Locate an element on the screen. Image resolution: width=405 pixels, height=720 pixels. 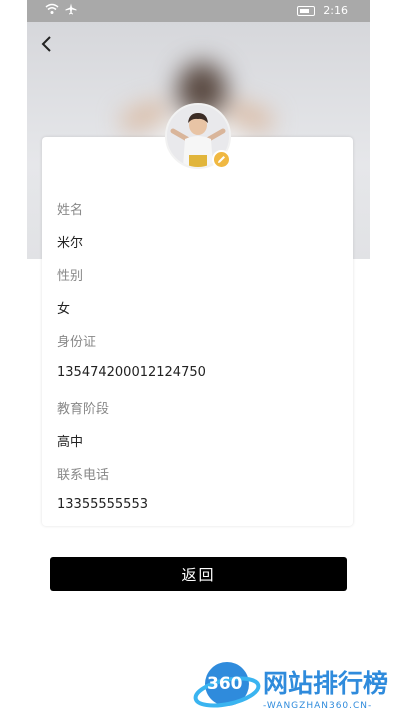
status-bar: 2:16 is located at coordinates (198, 11).